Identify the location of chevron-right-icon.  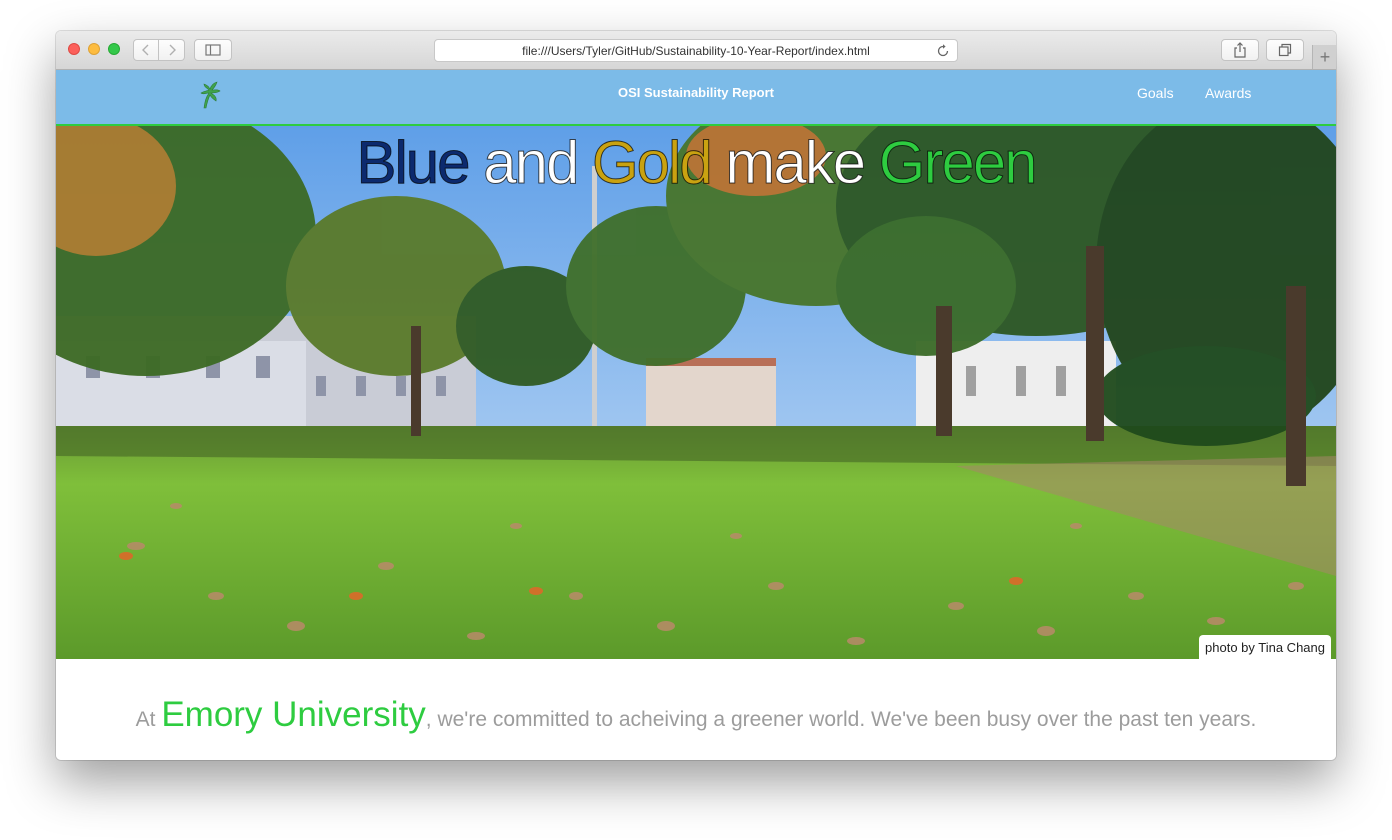
(172, 50).